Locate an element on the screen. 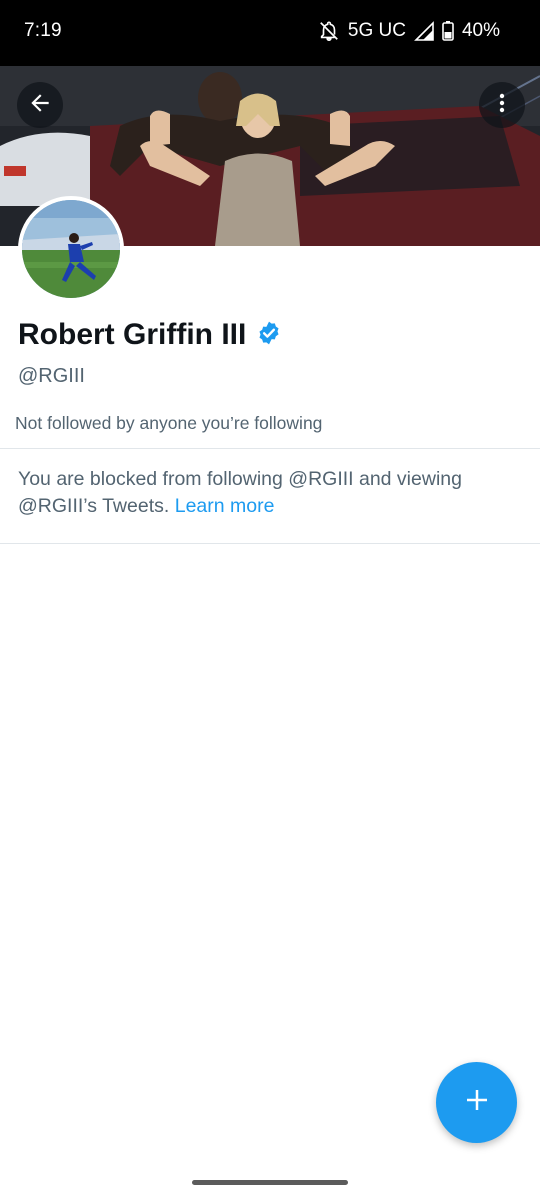  arrow-left-icon is located at coordinates (40, 105).